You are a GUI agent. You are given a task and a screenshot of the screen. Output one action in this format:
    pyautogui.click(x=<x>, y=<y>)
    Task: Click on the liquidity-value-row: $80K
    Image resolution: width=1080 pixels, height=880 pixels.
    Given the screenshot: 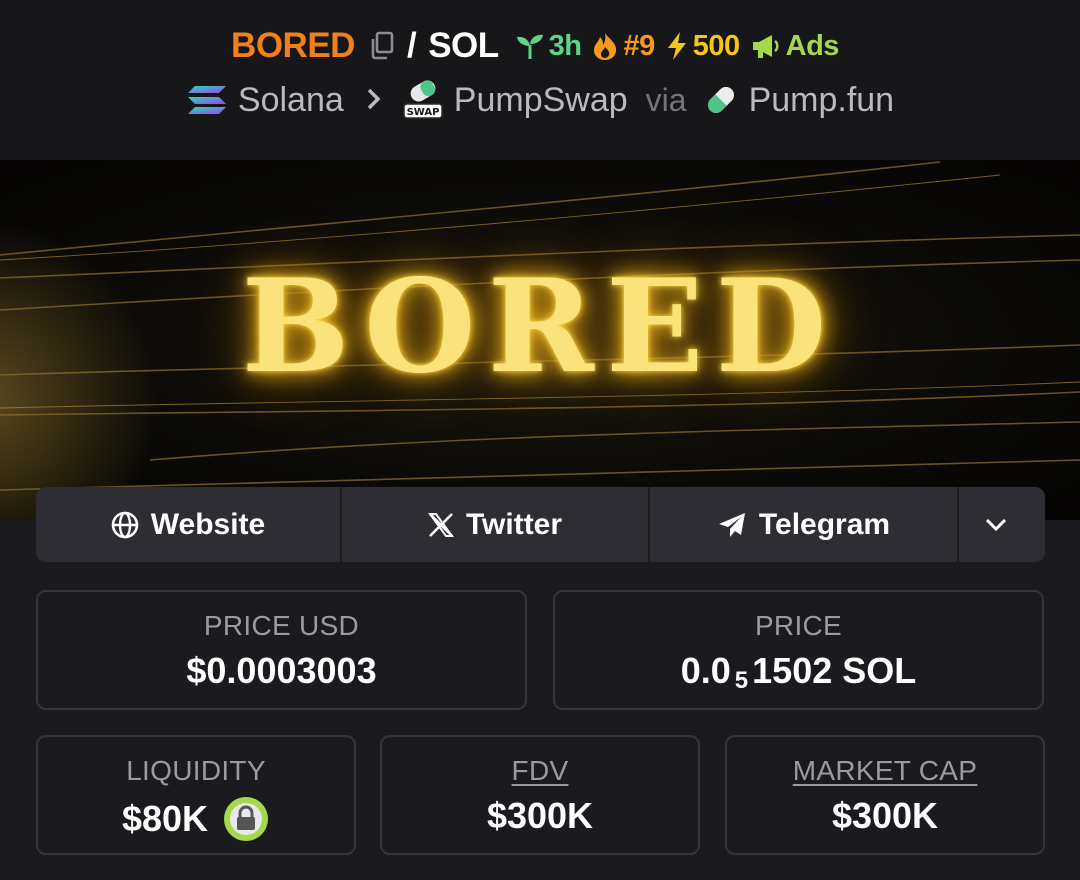 What is the action you would take?
    pyautogui.click(x=196, y=819)
    